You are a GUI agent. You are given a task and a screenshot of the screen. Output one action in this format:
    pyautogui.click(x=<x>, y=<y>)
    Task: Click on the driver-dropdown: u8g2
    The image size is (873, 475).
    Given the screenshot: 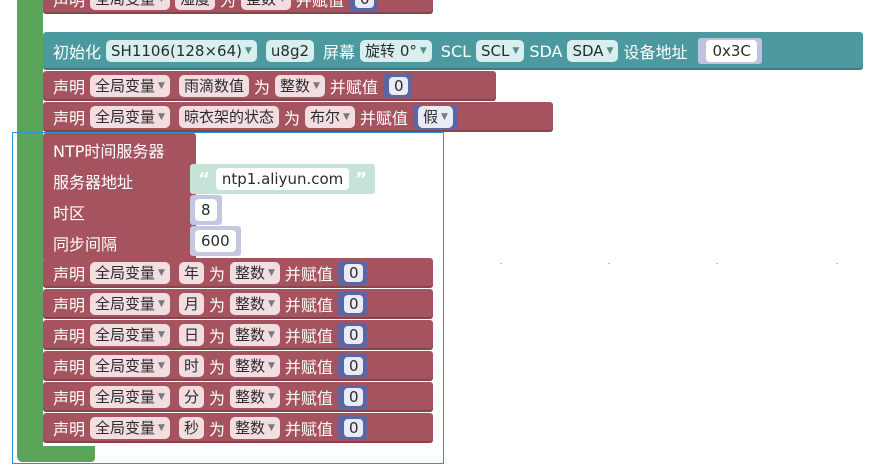 What is the action you would take?
    pyautogui.click(x=290, y=51)
    